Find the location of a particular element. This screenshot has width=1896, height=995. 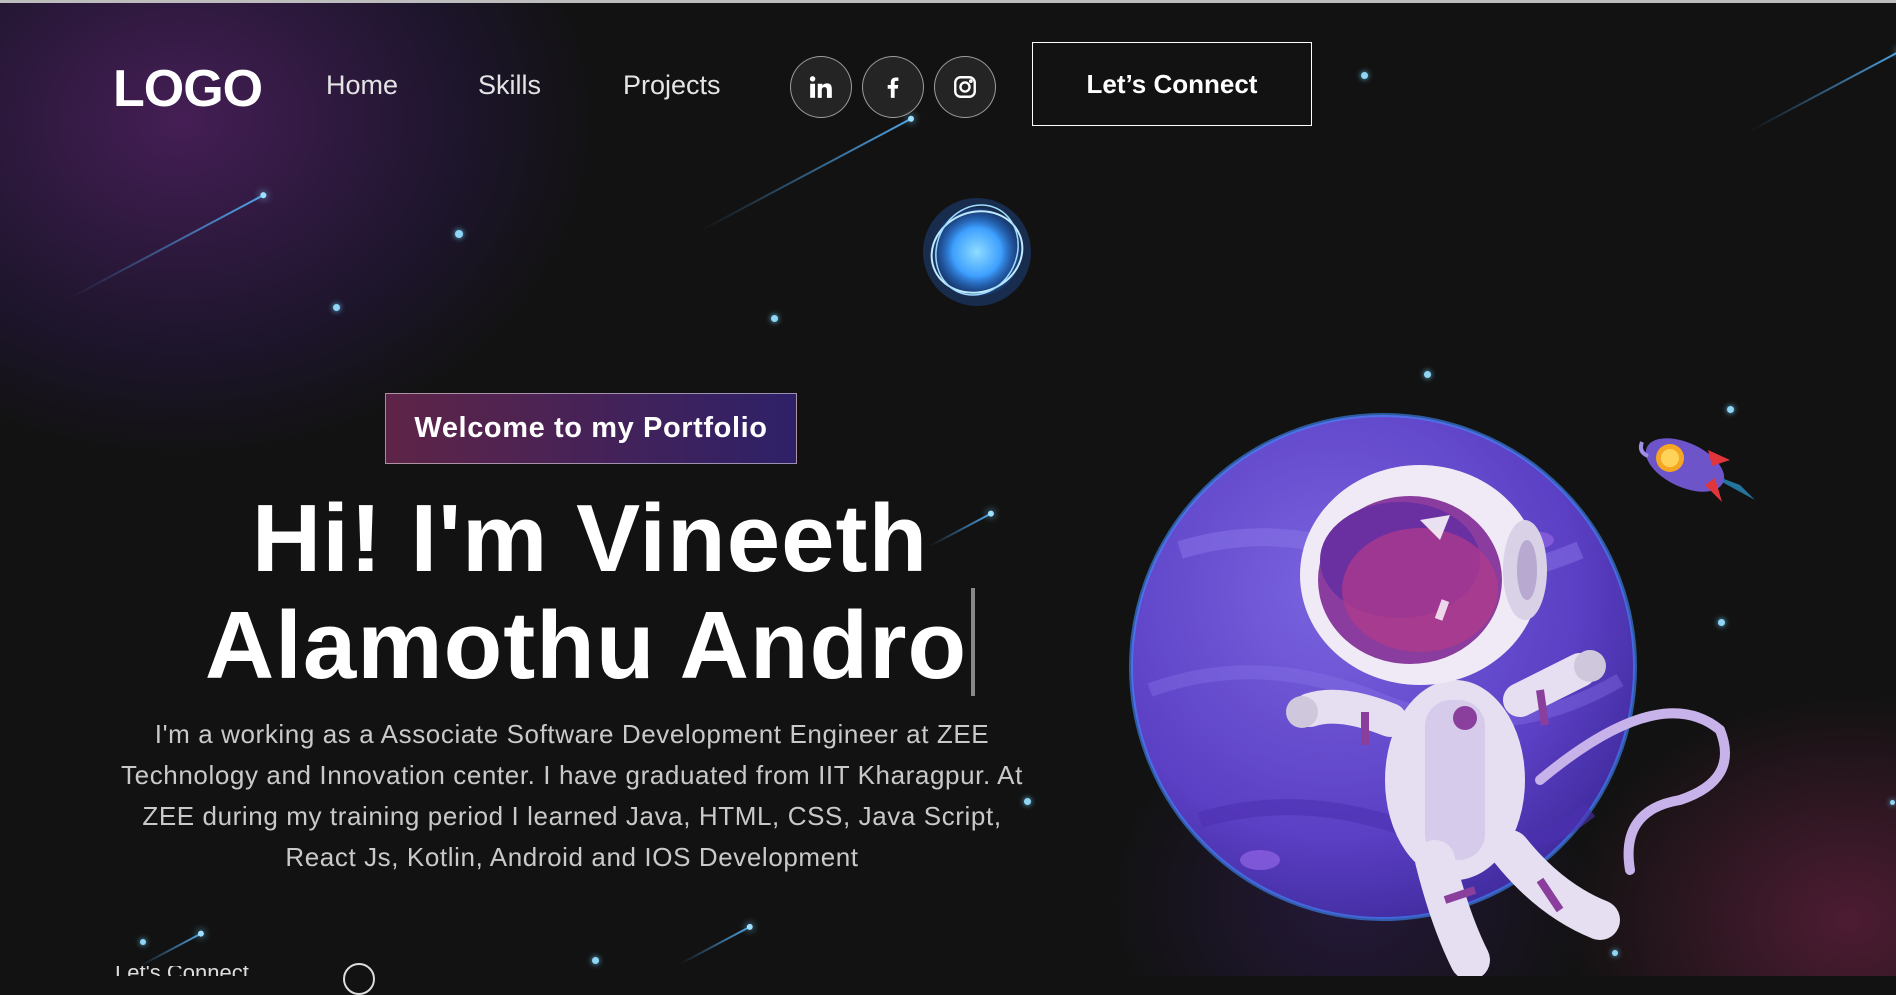

nav-link-projects: Projects is located at coordinates (672, 85).